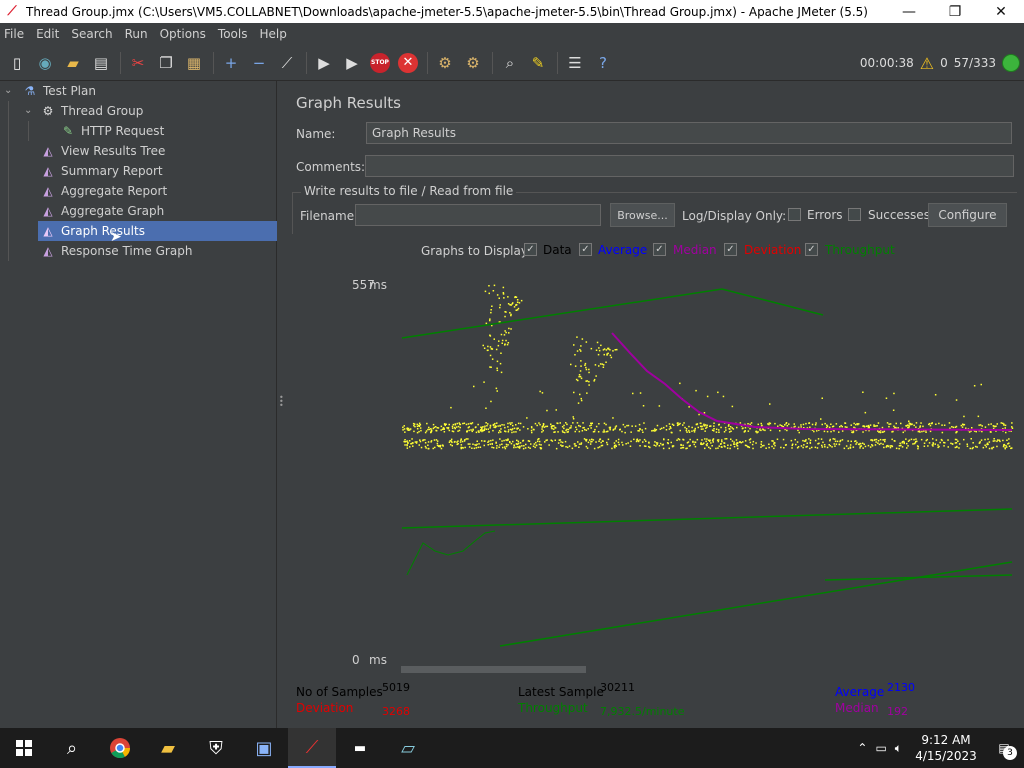  I want to click on tree-item-http-request: ✎ HTTP Request, so click(168, 131).